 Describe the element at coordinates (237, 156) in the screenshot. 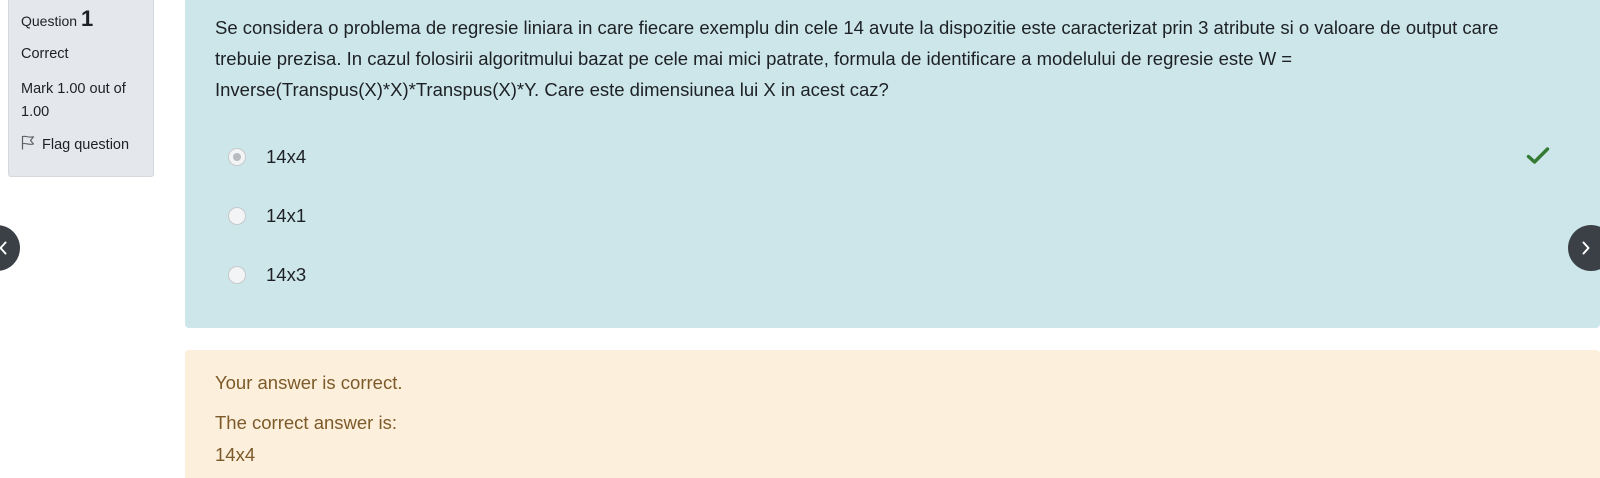

I see `answer-radio-selected` at that location.